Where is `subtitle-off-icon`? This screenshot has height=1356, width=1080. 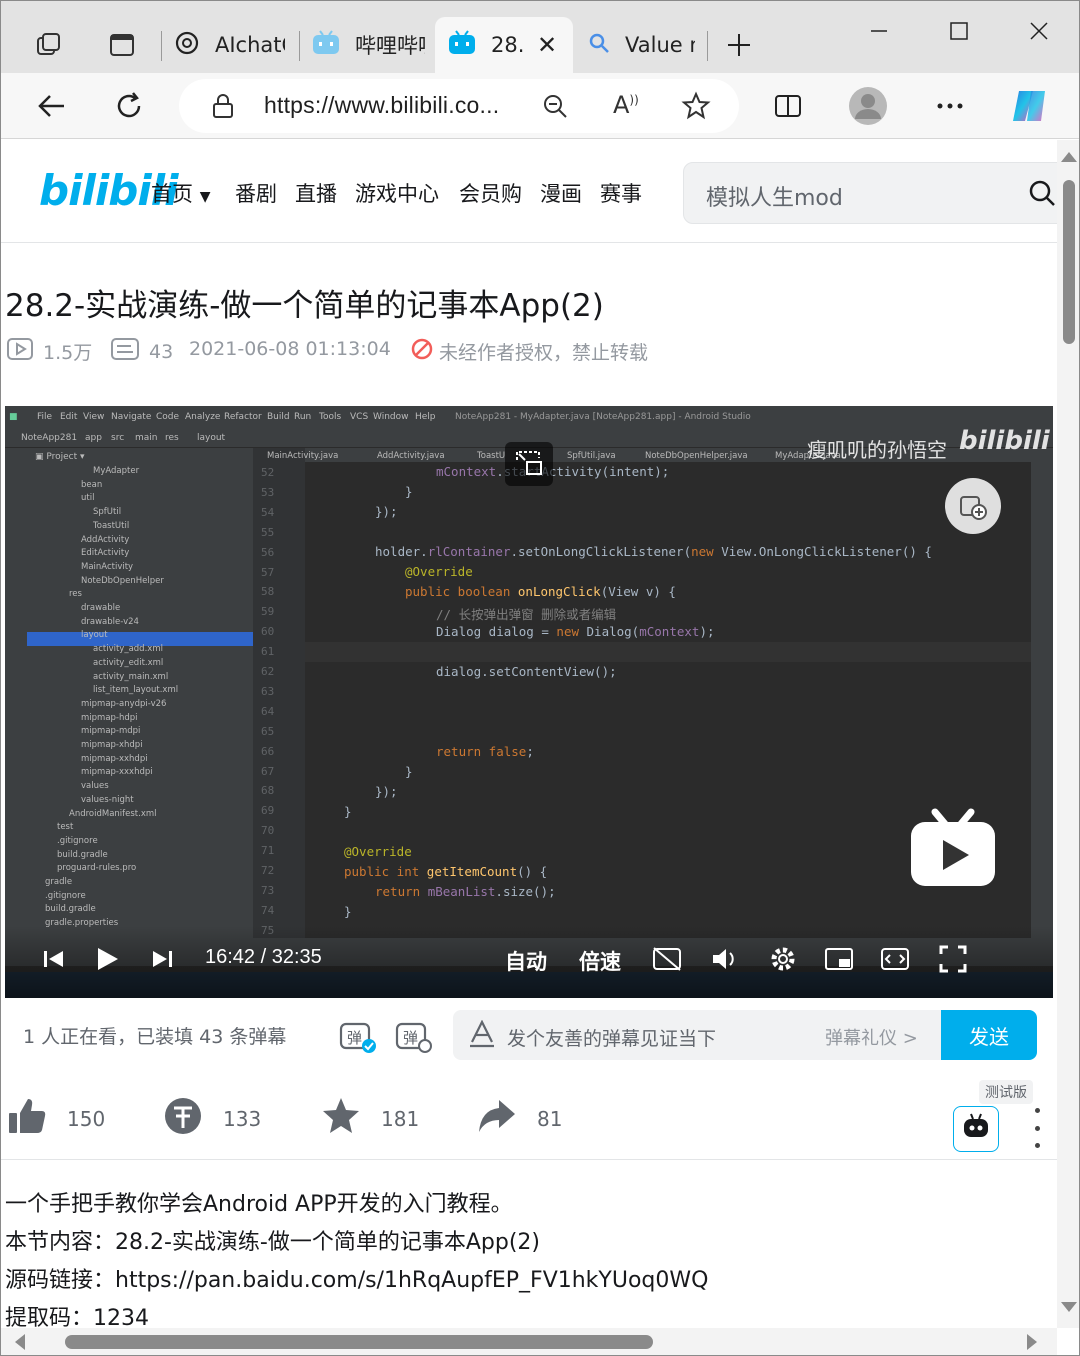
subtitle-off-icon is located at coordinates (667, 959).